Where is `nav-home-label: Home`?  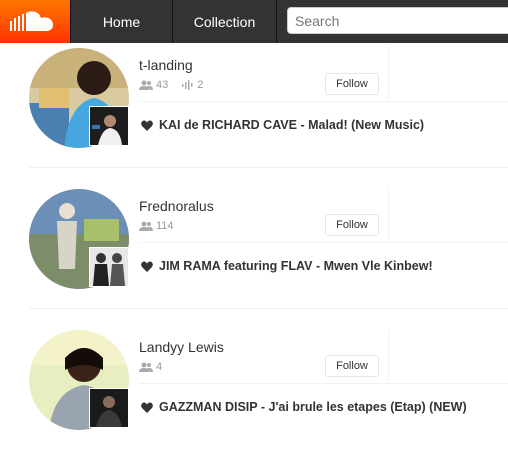
nav-home-label: Home is located at coordinates (121, 21).